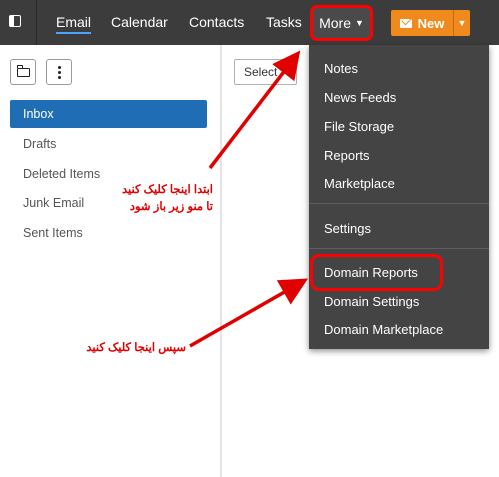  Describe the element at coordinates (254, 110) in the screenshot. I see `arrow-to-more-button` at that location.